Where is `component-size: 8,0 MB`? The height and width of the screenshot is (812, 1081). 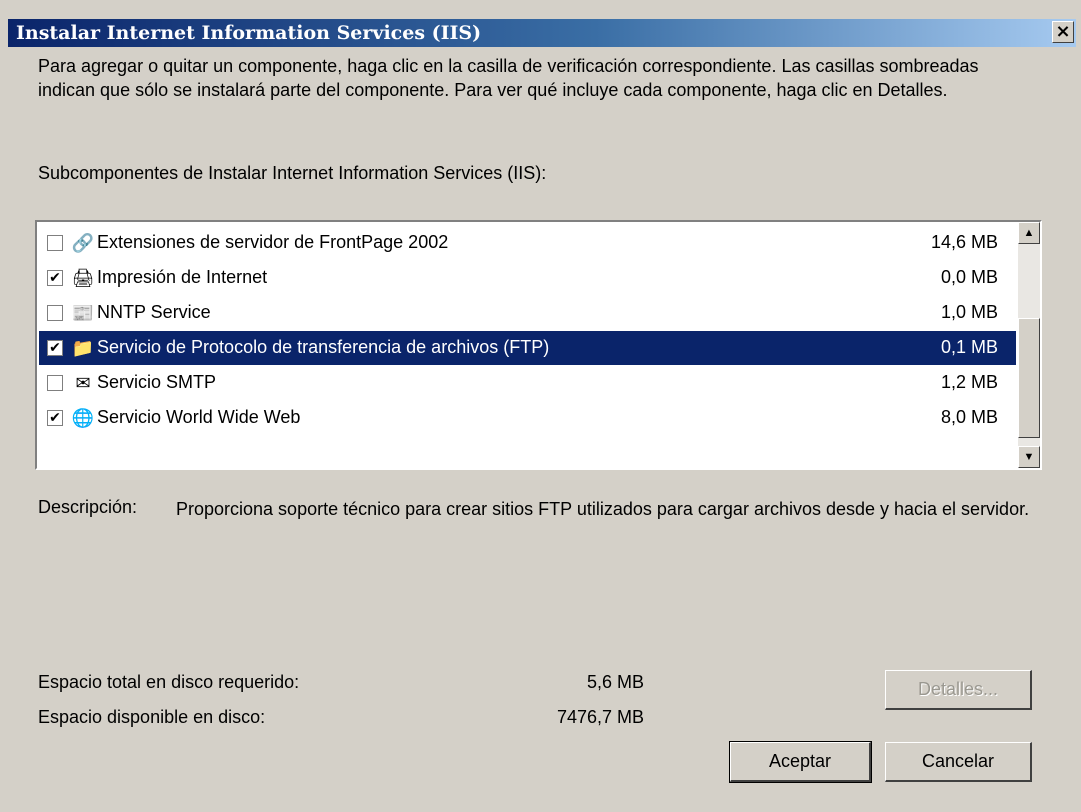 component-size: 8,0 MB is located at coordinates (969, 417).